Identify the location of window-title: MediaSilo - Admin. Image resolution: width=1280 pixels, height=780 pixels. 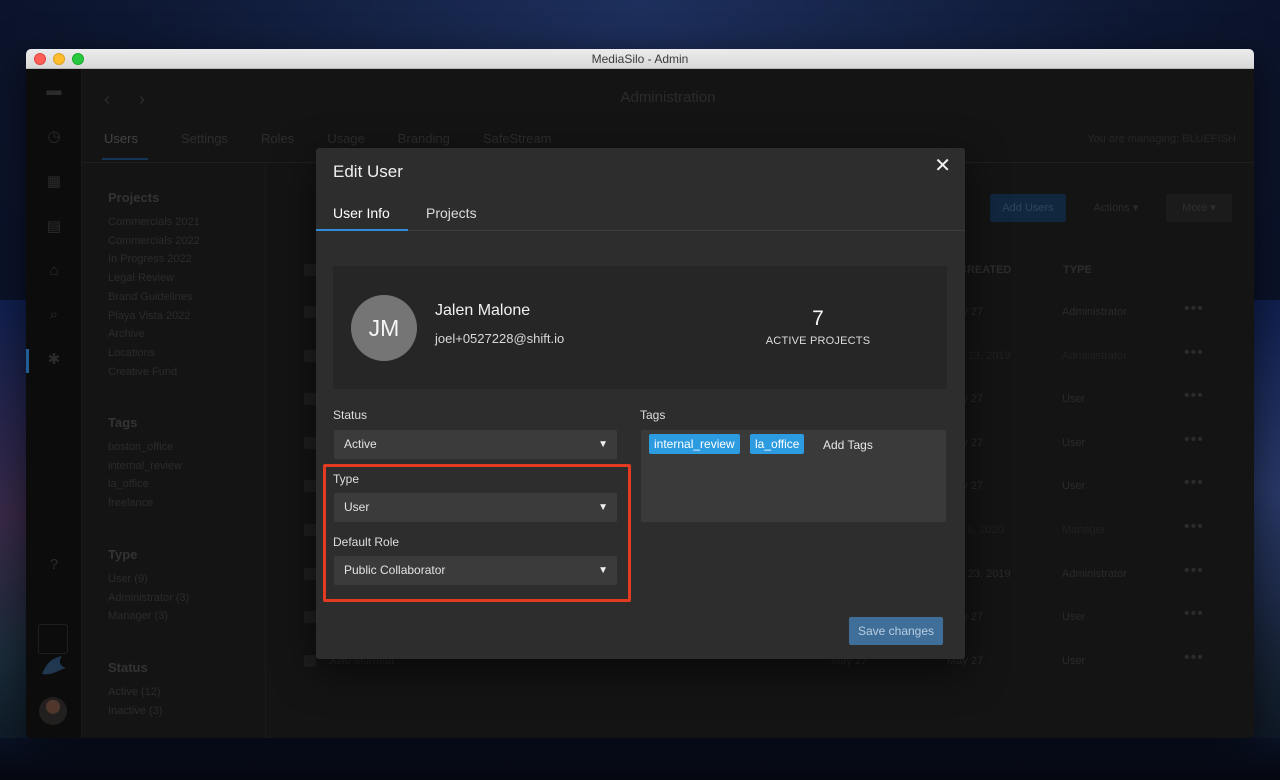
(640, 58).